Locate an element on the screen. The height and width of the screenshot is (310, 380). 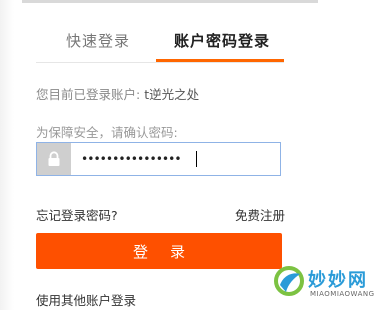
current-account-text: 您目前已登录账户: t逆光之处 is located at coordinates (117, 93).